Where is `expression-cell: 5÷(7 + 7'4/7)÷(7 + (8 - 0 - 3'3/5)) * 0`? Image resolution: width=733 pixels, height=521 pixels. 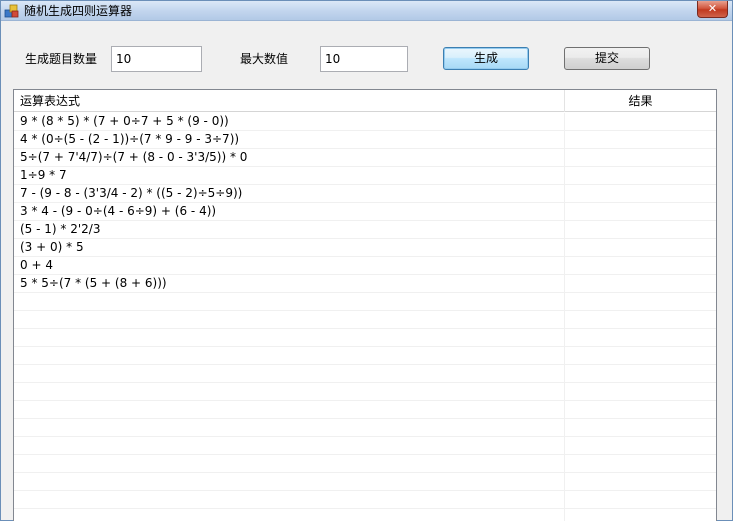 expression-cell: 5÷(7 + 7'4/7)÷(7 + (8 - 0 - 3'3/5)) * 0 is located at coordinates (289, 157).